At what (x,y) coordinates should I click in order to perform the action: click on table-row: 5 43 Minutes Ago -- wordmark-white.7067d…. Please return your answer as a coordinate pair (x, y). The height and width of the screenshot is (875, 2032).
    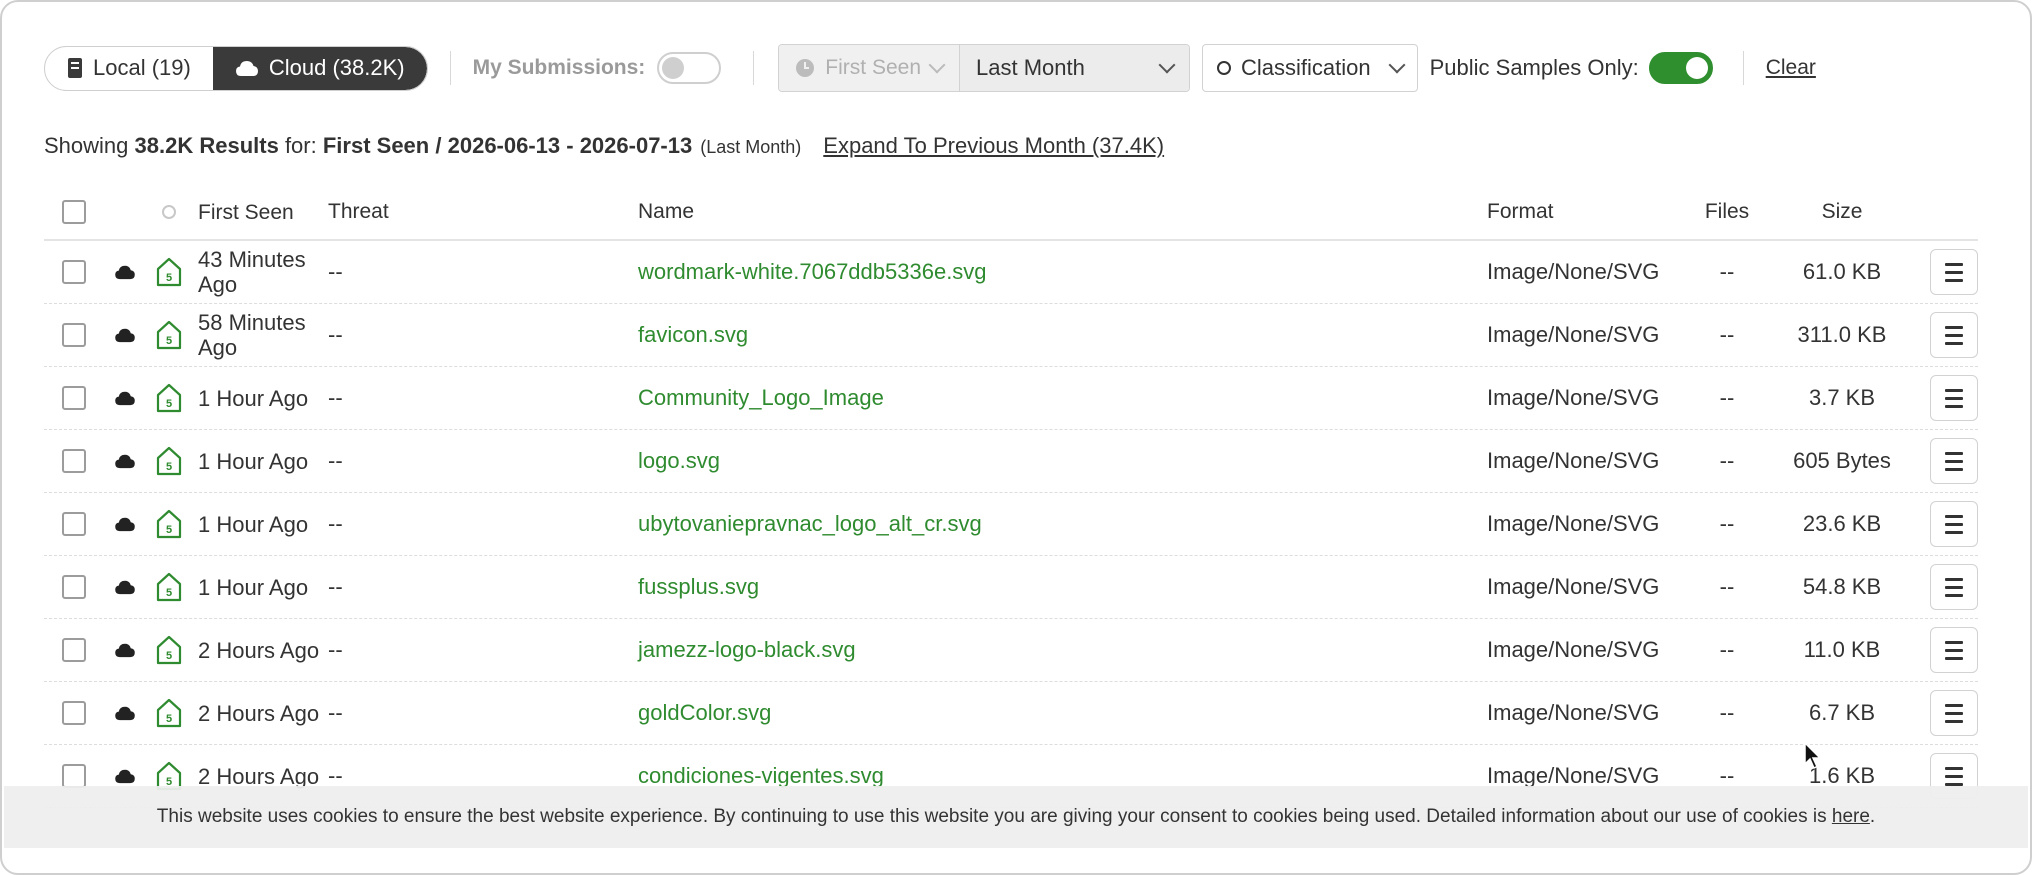
    Looking at the image, I should click on (1011, 272).